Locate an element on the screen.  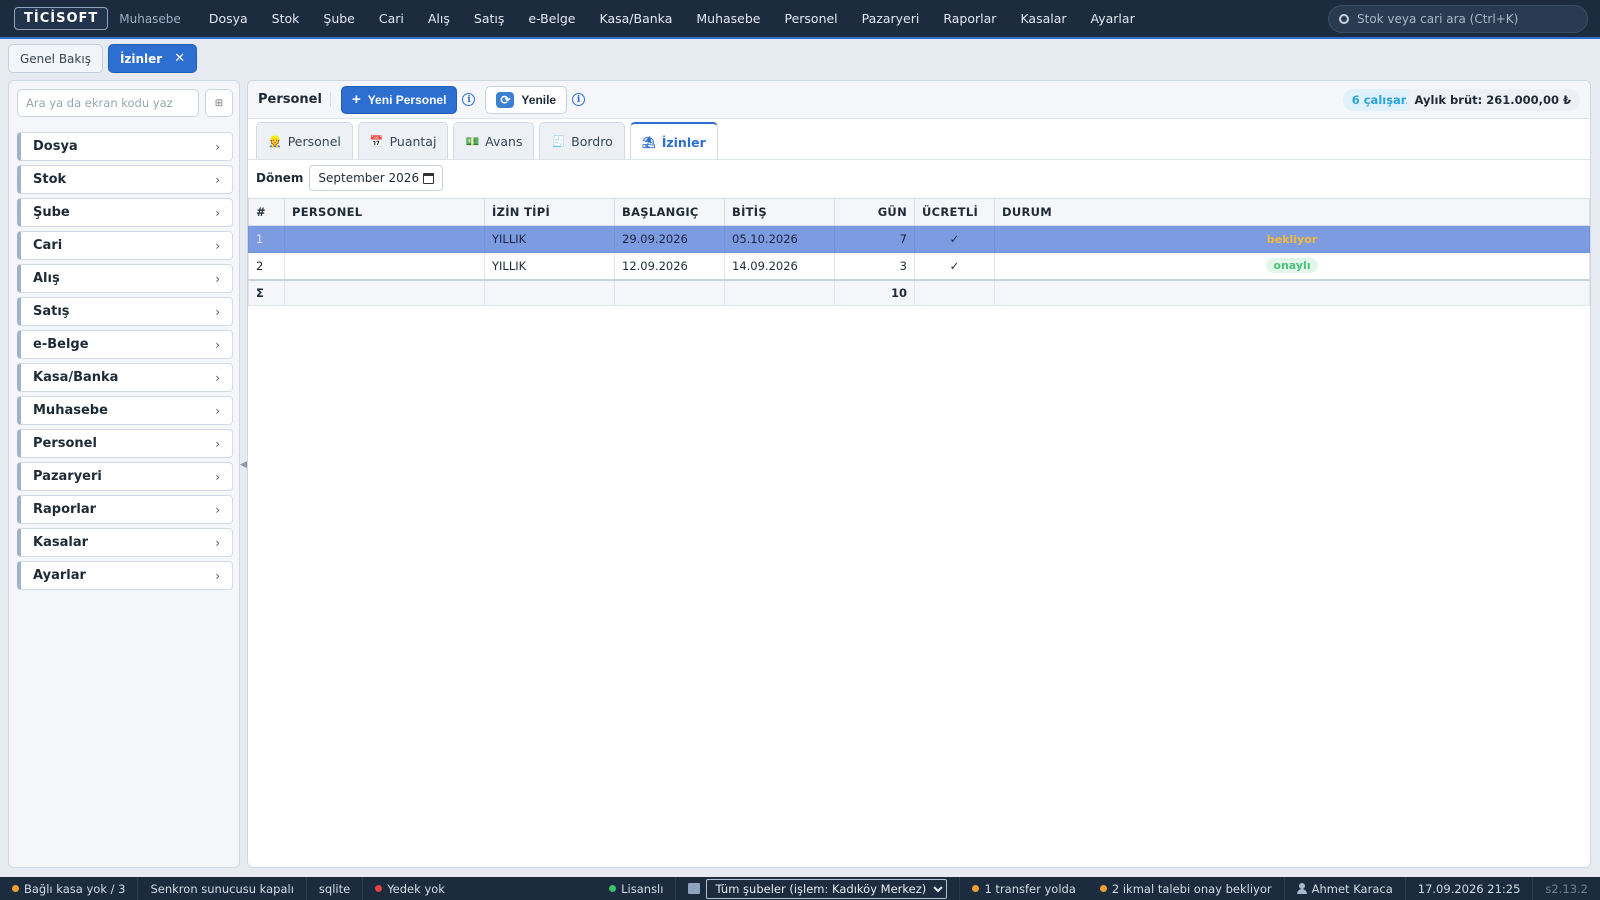
status-license: Lisanslı is located at coordinates (637, 888).